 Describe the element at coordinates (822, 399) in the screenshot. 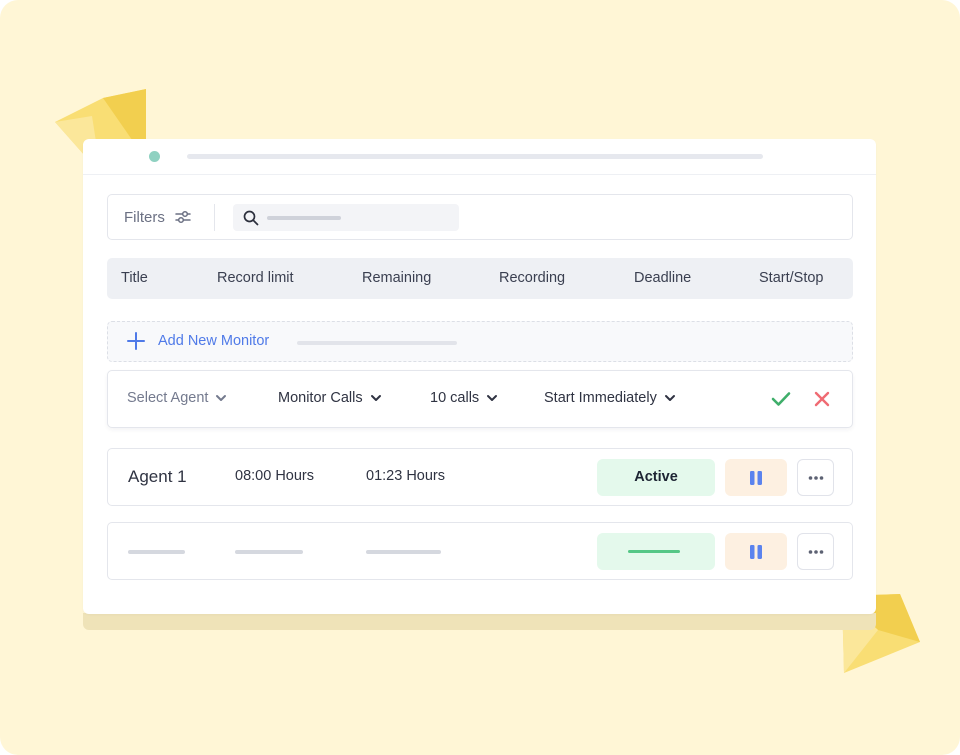

I see `close-icon` at that location.